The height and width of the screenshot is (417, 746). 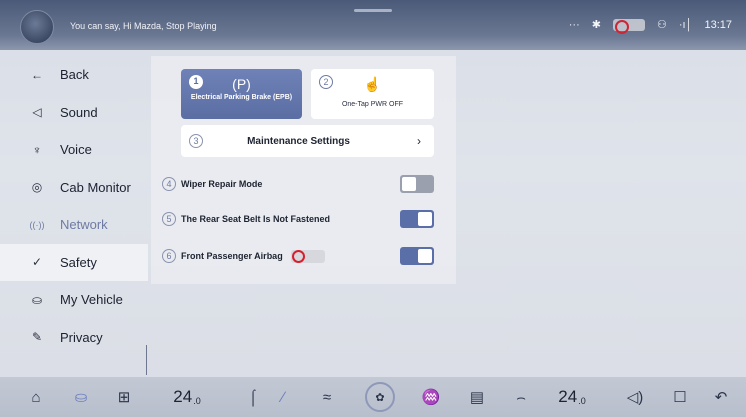 I want to click on menu-item-sound: ◁ Sound, so click(x=74, y=113).